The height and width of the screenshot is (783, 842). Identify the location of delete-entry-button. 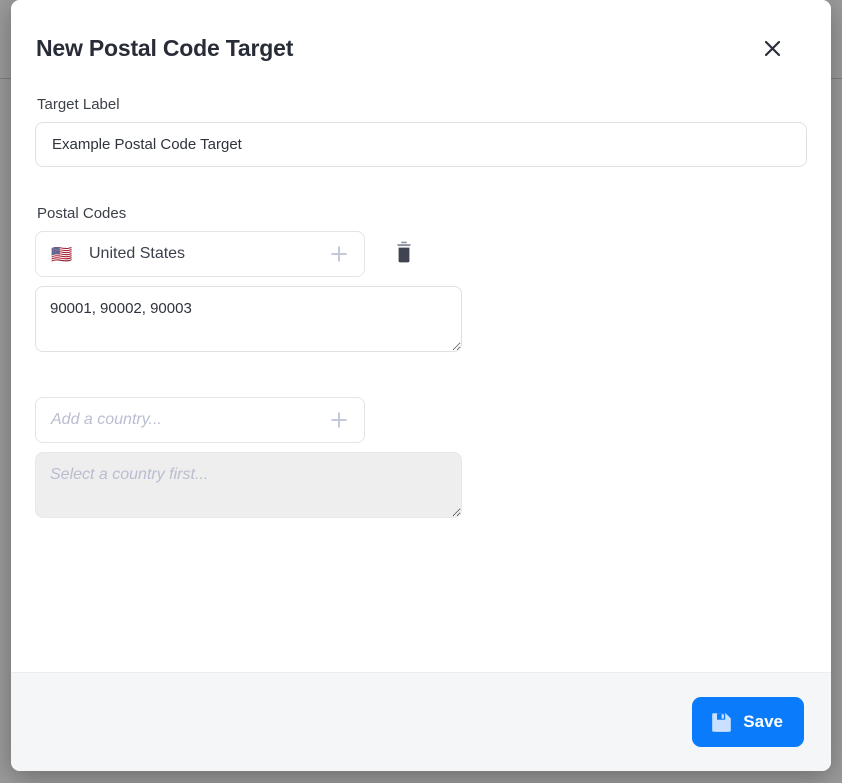
(404, 254).